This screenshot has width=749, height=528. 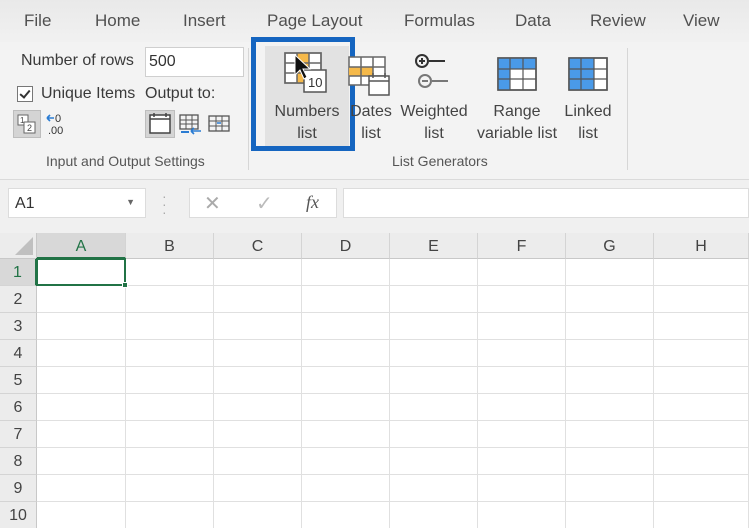 What do you see at coordinates (588, 100) in the screenshot?
I see `linked-list-button: Linked list` at bounding box center [588, 100].